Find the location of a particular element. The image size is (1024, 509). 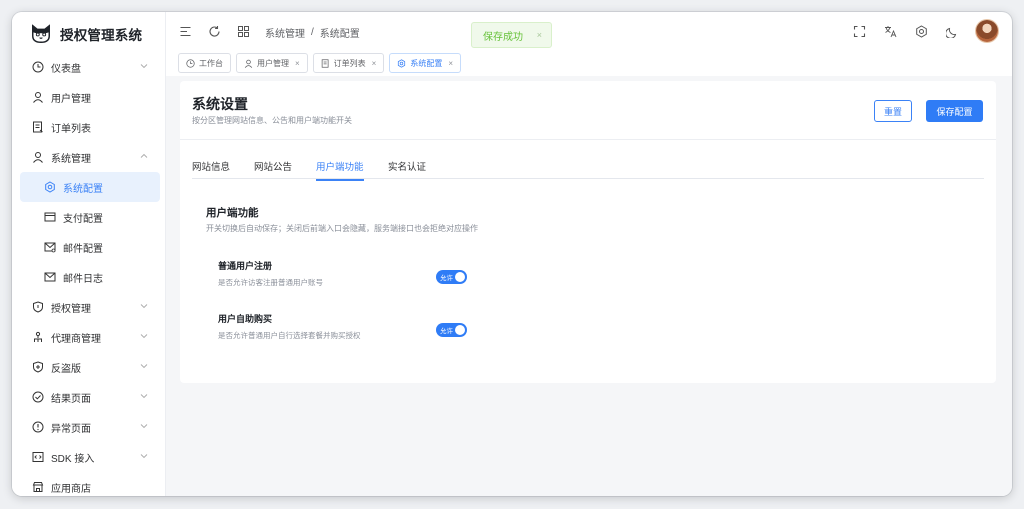

toast-message: 保存成功 is located at coordinates (503, 37).